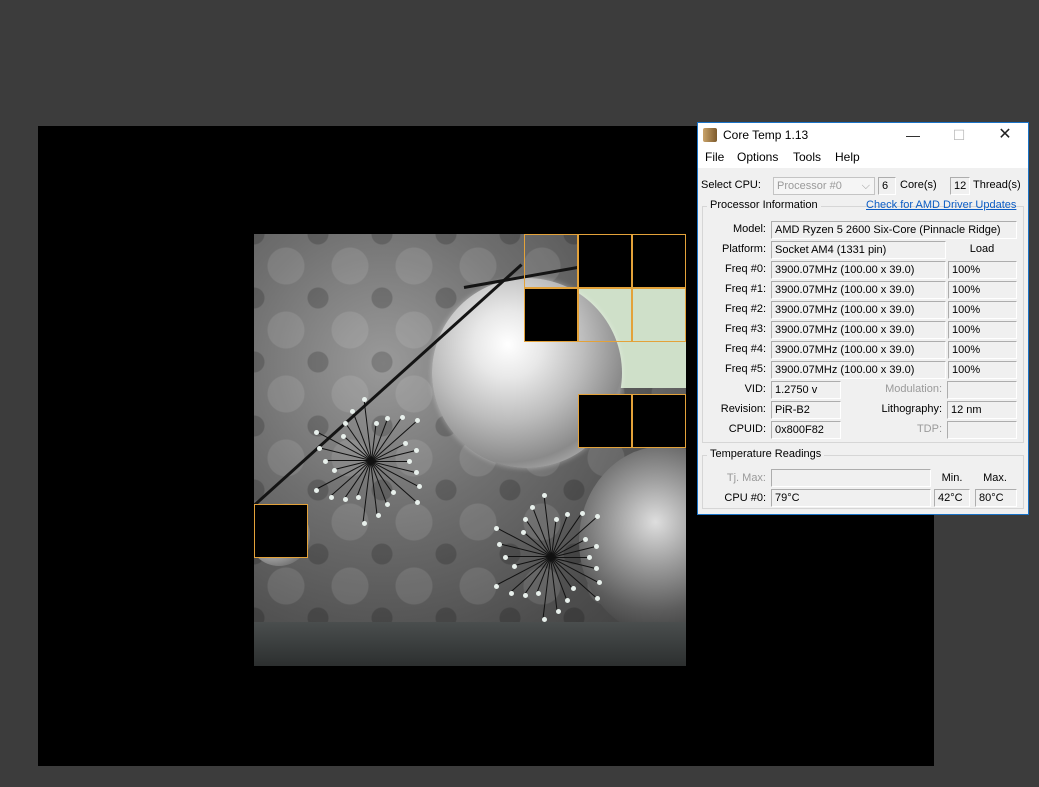 The height and width of the screenshot is (787, 1039). I want to click on load-header: Load, so click(982, 249).